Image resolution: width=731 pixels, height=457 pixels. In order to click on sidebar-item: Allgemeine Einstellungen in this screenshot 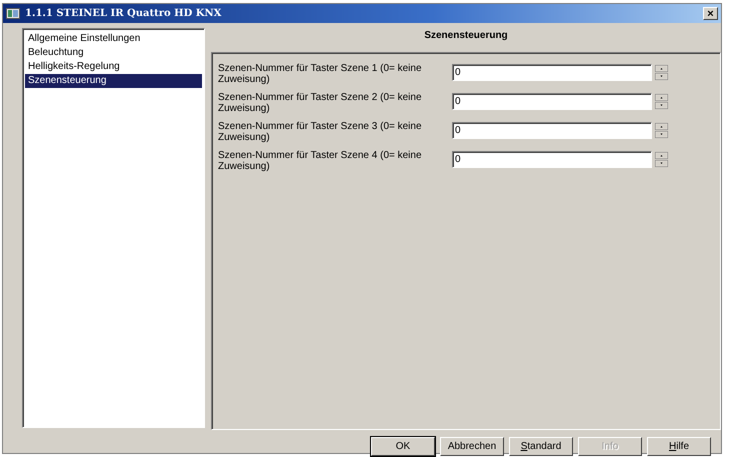, I will do `click(113, 39)`.